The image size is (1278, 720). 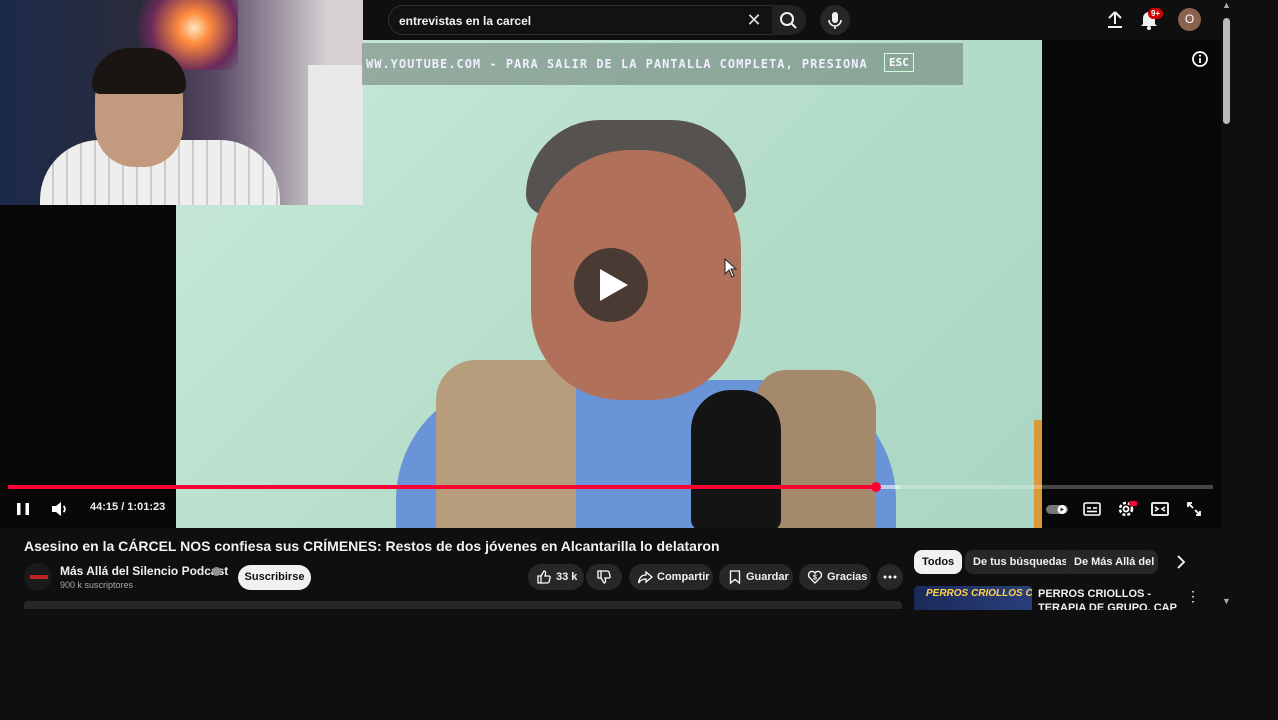 I want to click on subscriber-count: 900 k suscriptores, so click(x=97, y=585).